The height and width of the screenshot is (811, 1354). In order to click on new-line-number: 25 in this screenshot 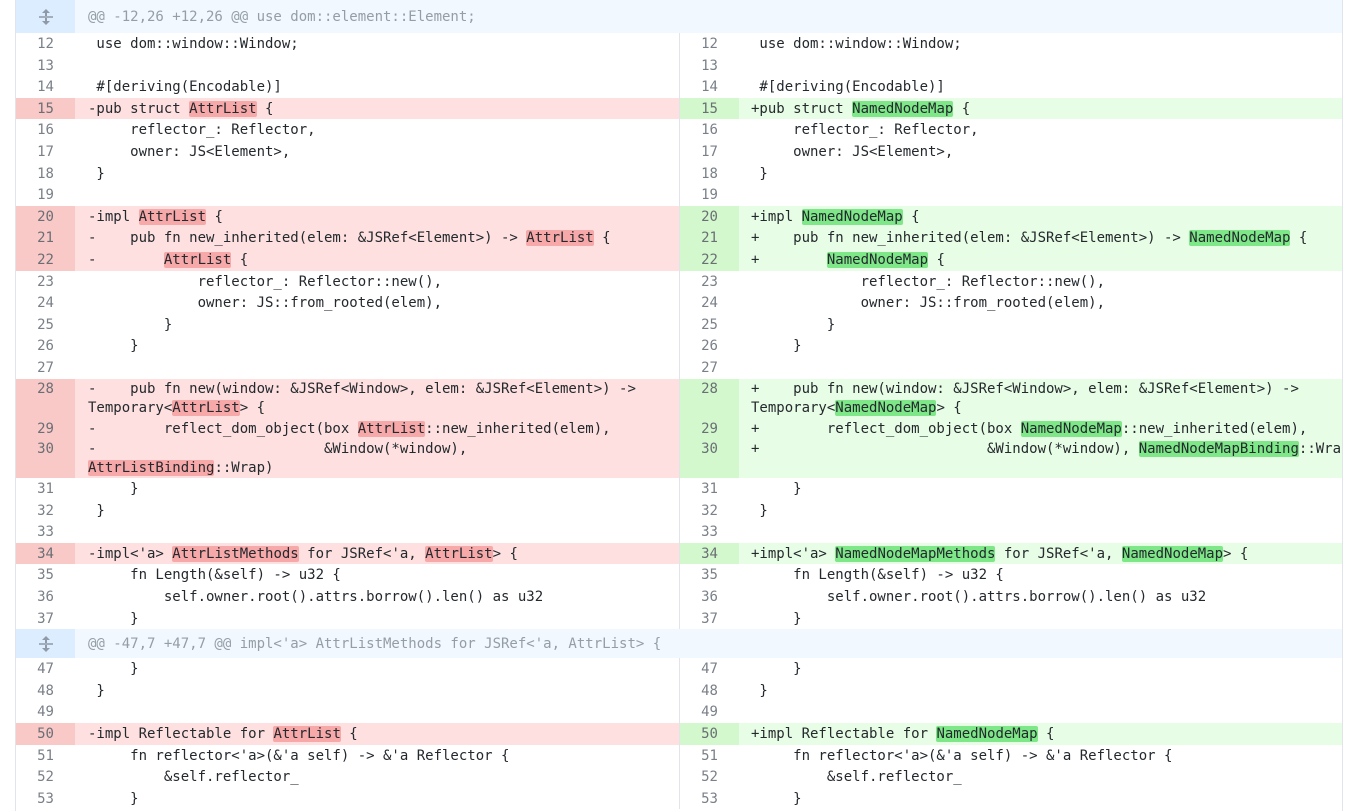, I will do `click(709, 325)`.